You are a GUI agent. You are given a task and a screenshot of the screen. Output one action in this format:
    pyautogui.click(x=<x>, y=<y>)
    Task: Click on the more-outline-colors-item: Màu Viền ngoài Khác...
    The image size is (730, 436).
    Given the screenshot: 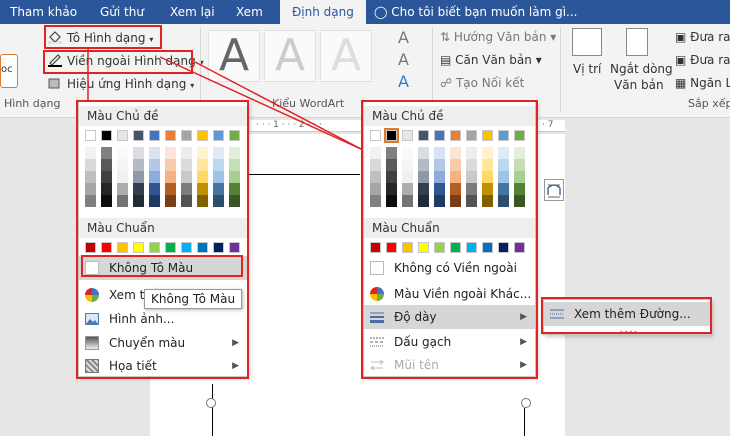 What is the action you would take?
    pyautogui.click(x=449, y=294)
    